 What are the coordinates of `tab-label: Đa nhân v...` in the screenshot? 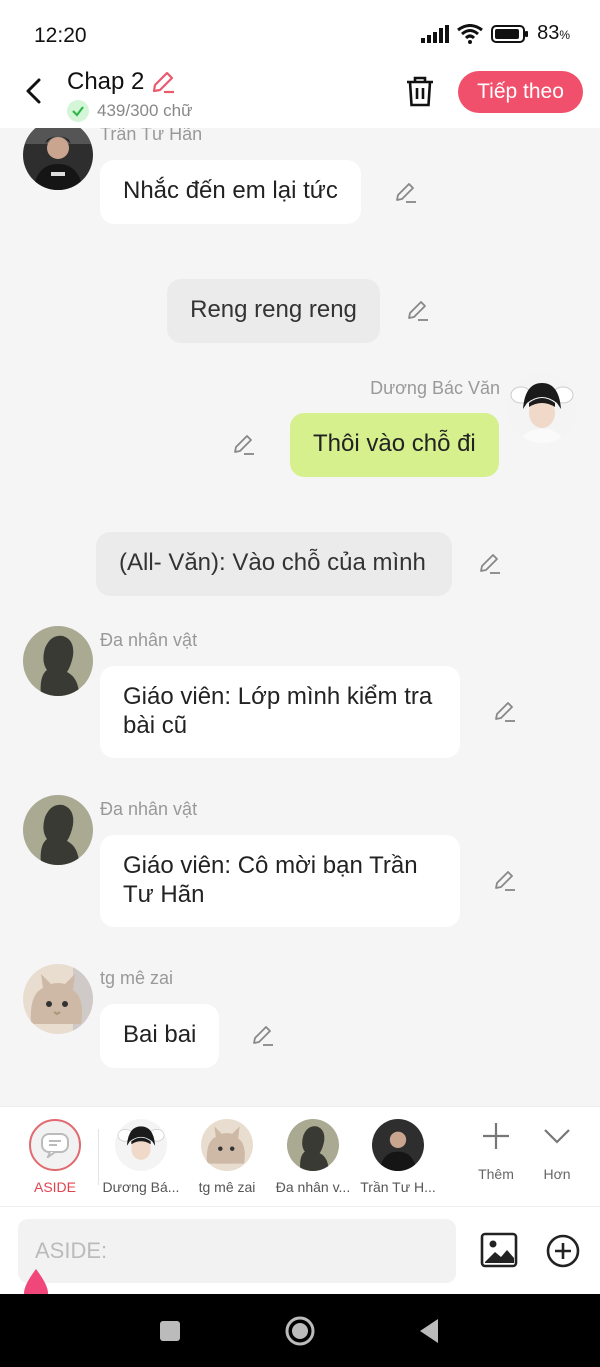 It's located at (313, 1187).